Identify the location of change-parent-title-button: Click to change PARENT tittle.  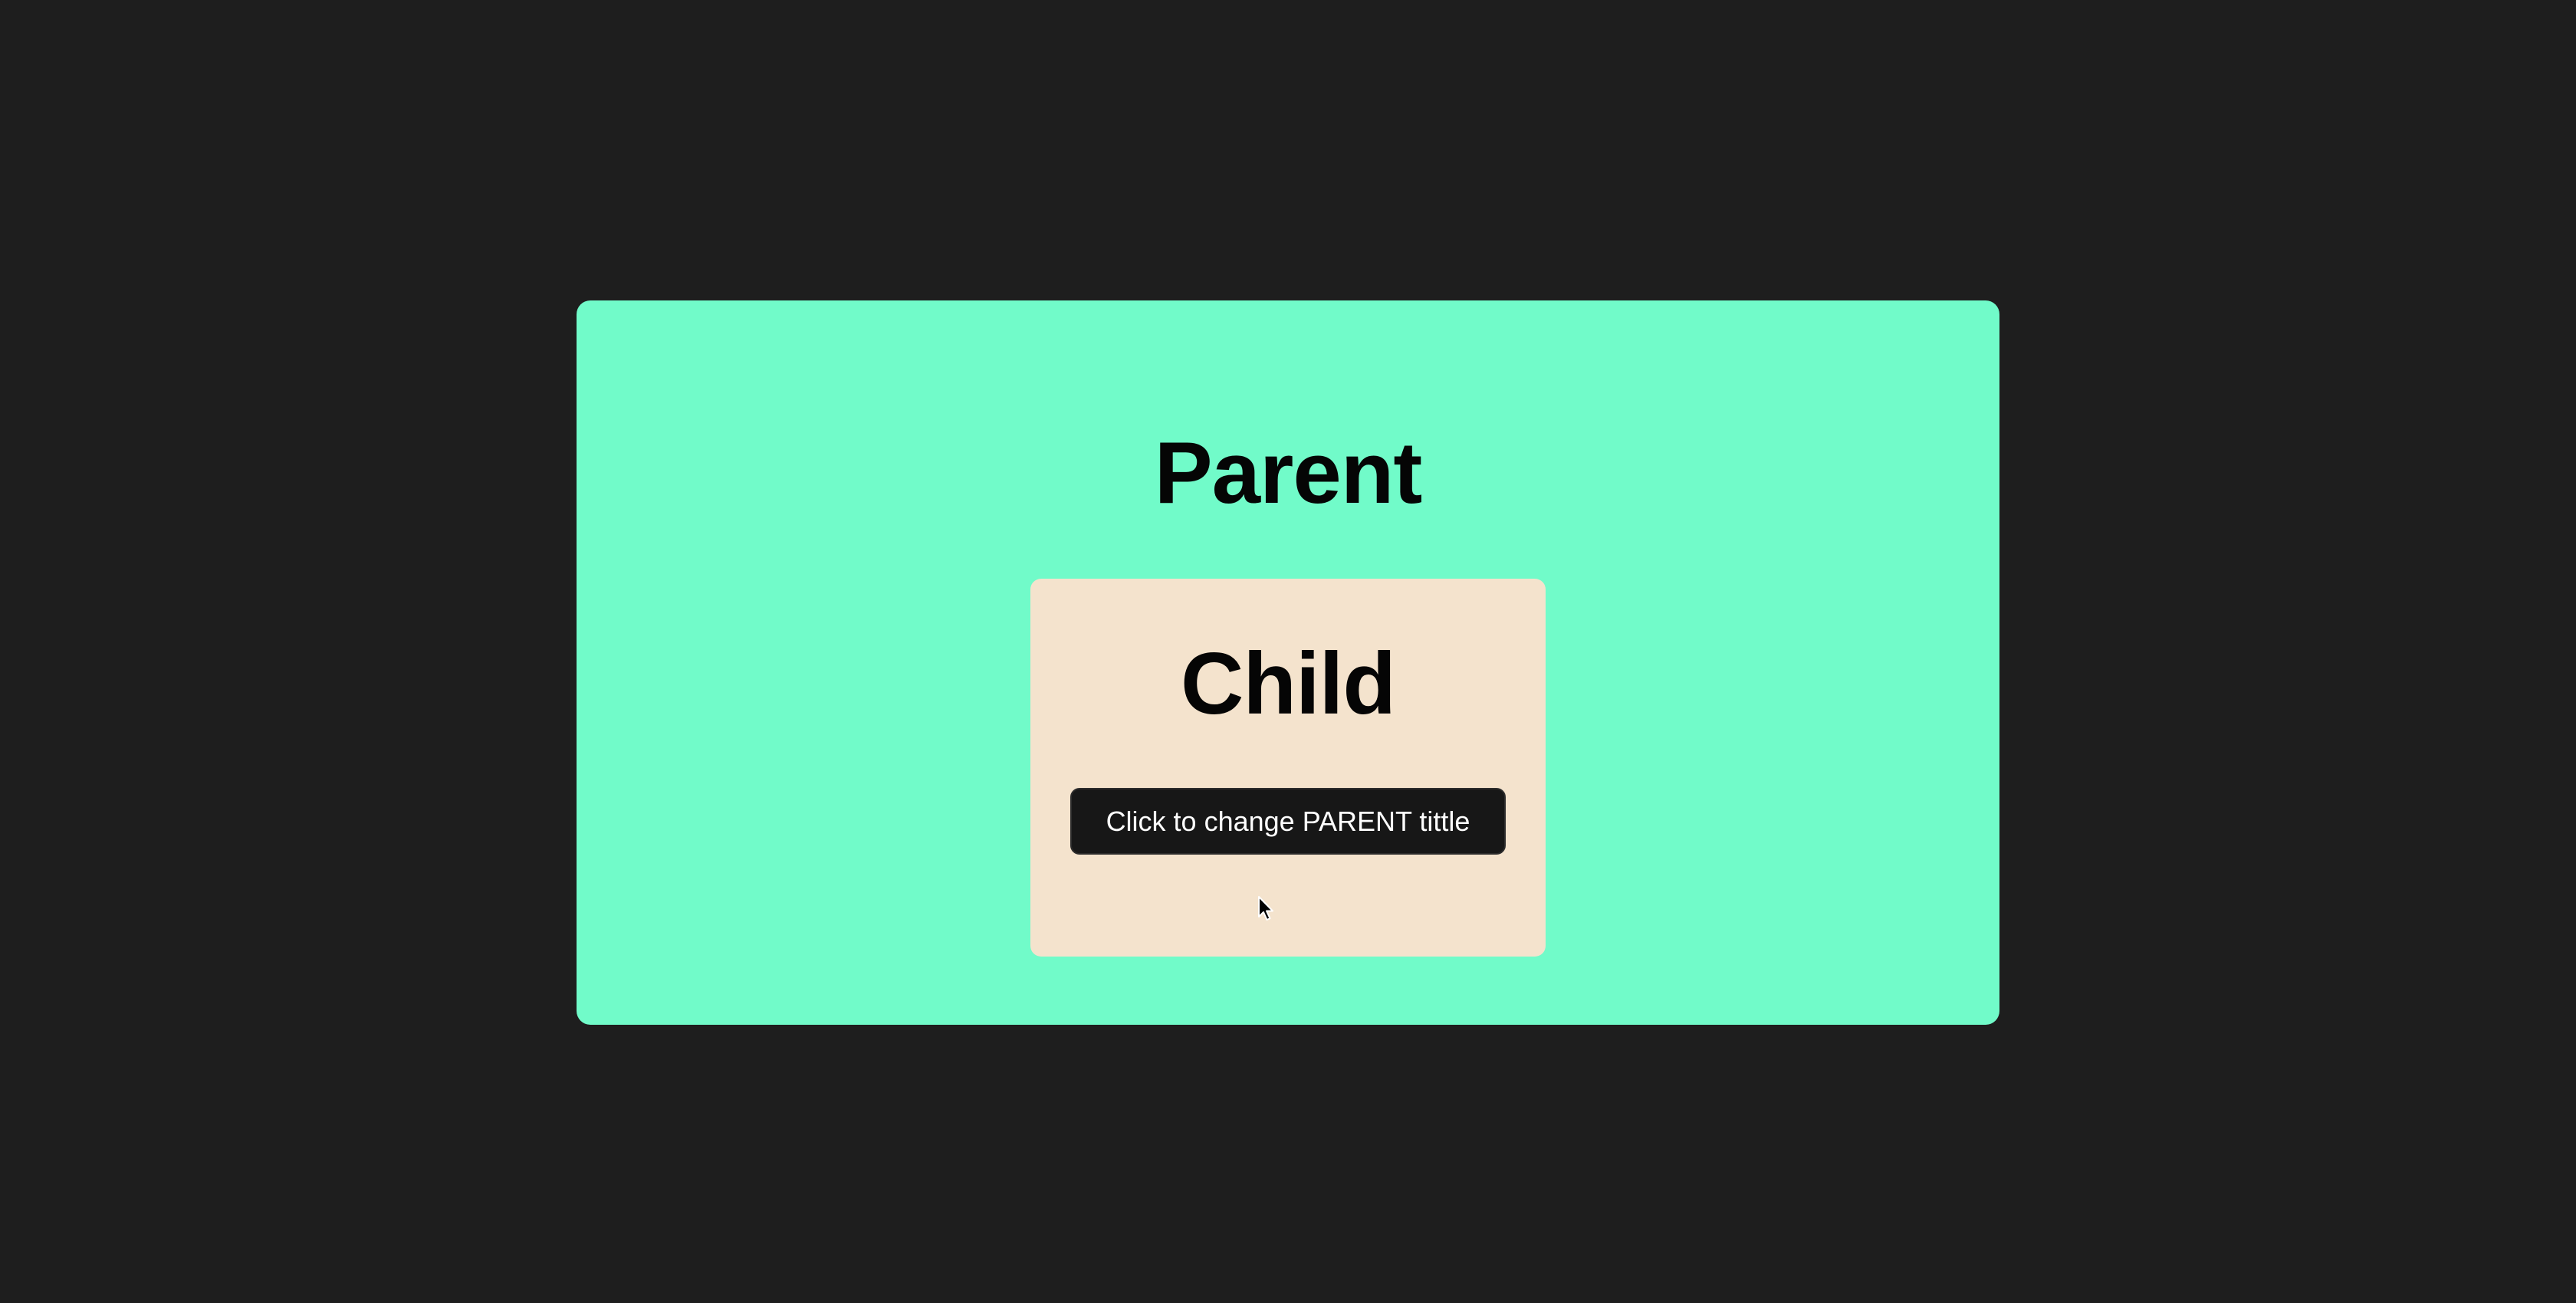
(1288, 821).